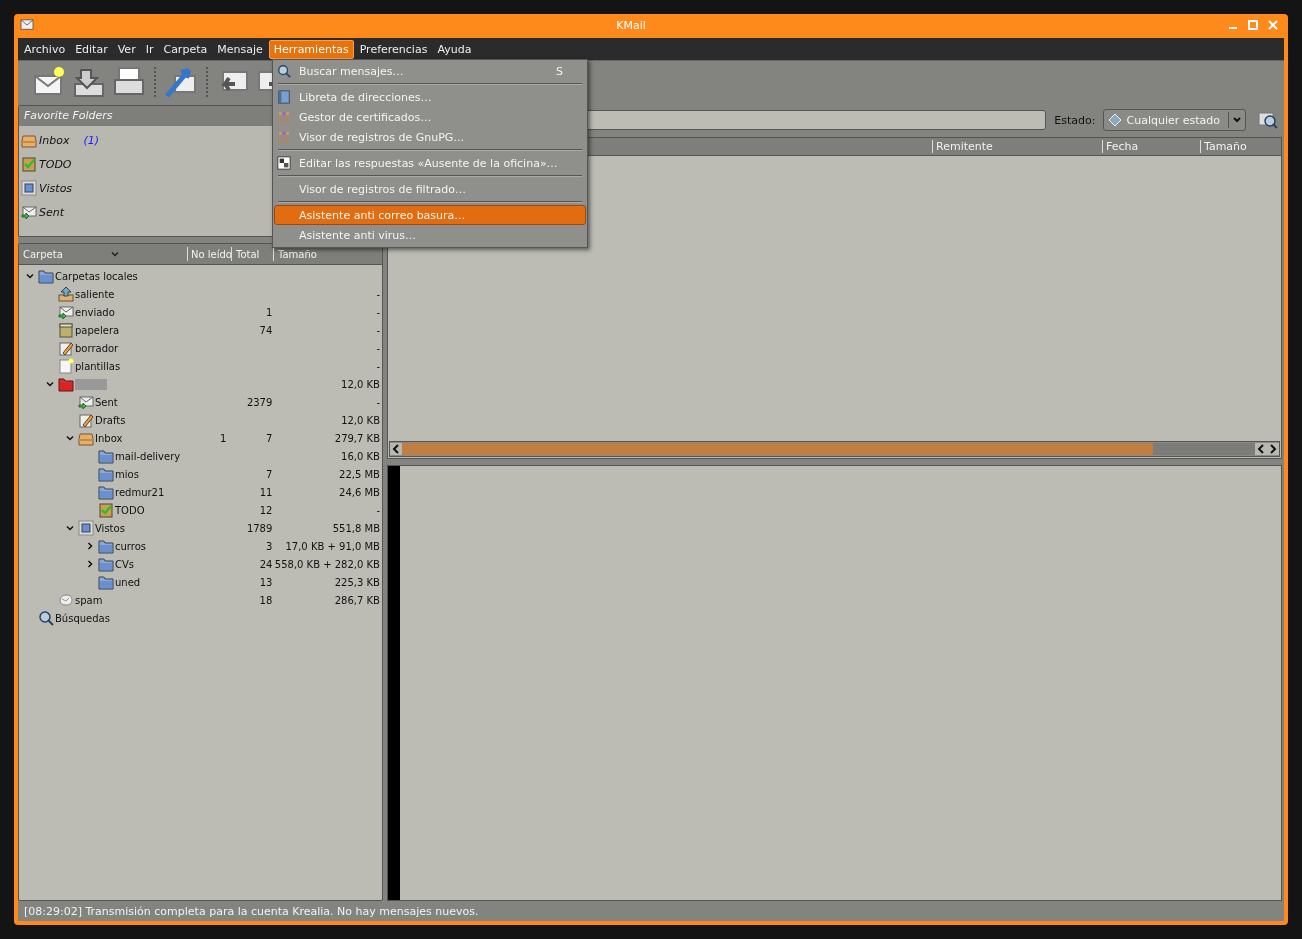  I want to click on folder-row: plantillas -, so click(200, 366).